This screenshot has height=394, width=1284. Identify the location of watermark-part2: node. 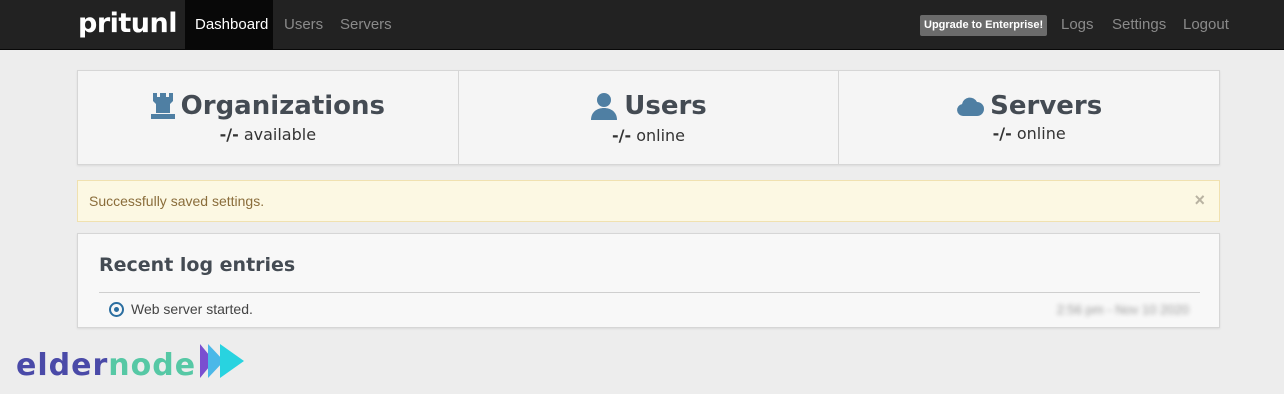
(152, 365).